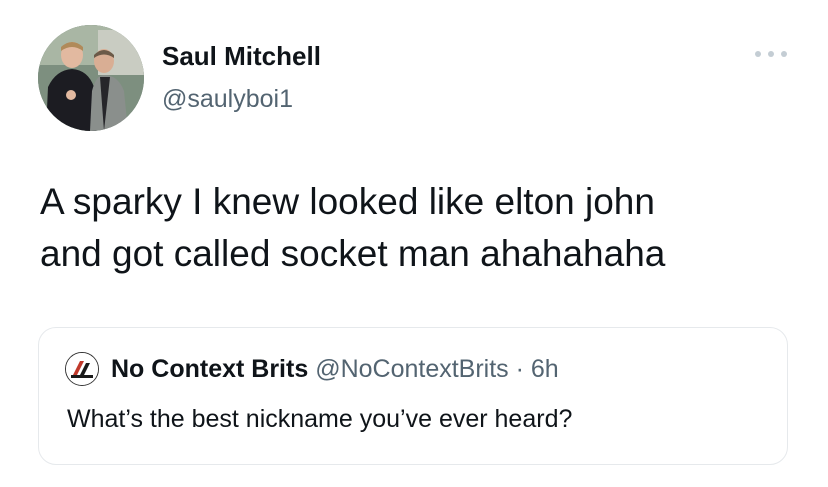 The width and height of the screenshot is (828, 487). What do you see at coordinates (82, 369) in the screenshot?
I see `quote-profile-photo-icon` at bounding box center [82, 369].